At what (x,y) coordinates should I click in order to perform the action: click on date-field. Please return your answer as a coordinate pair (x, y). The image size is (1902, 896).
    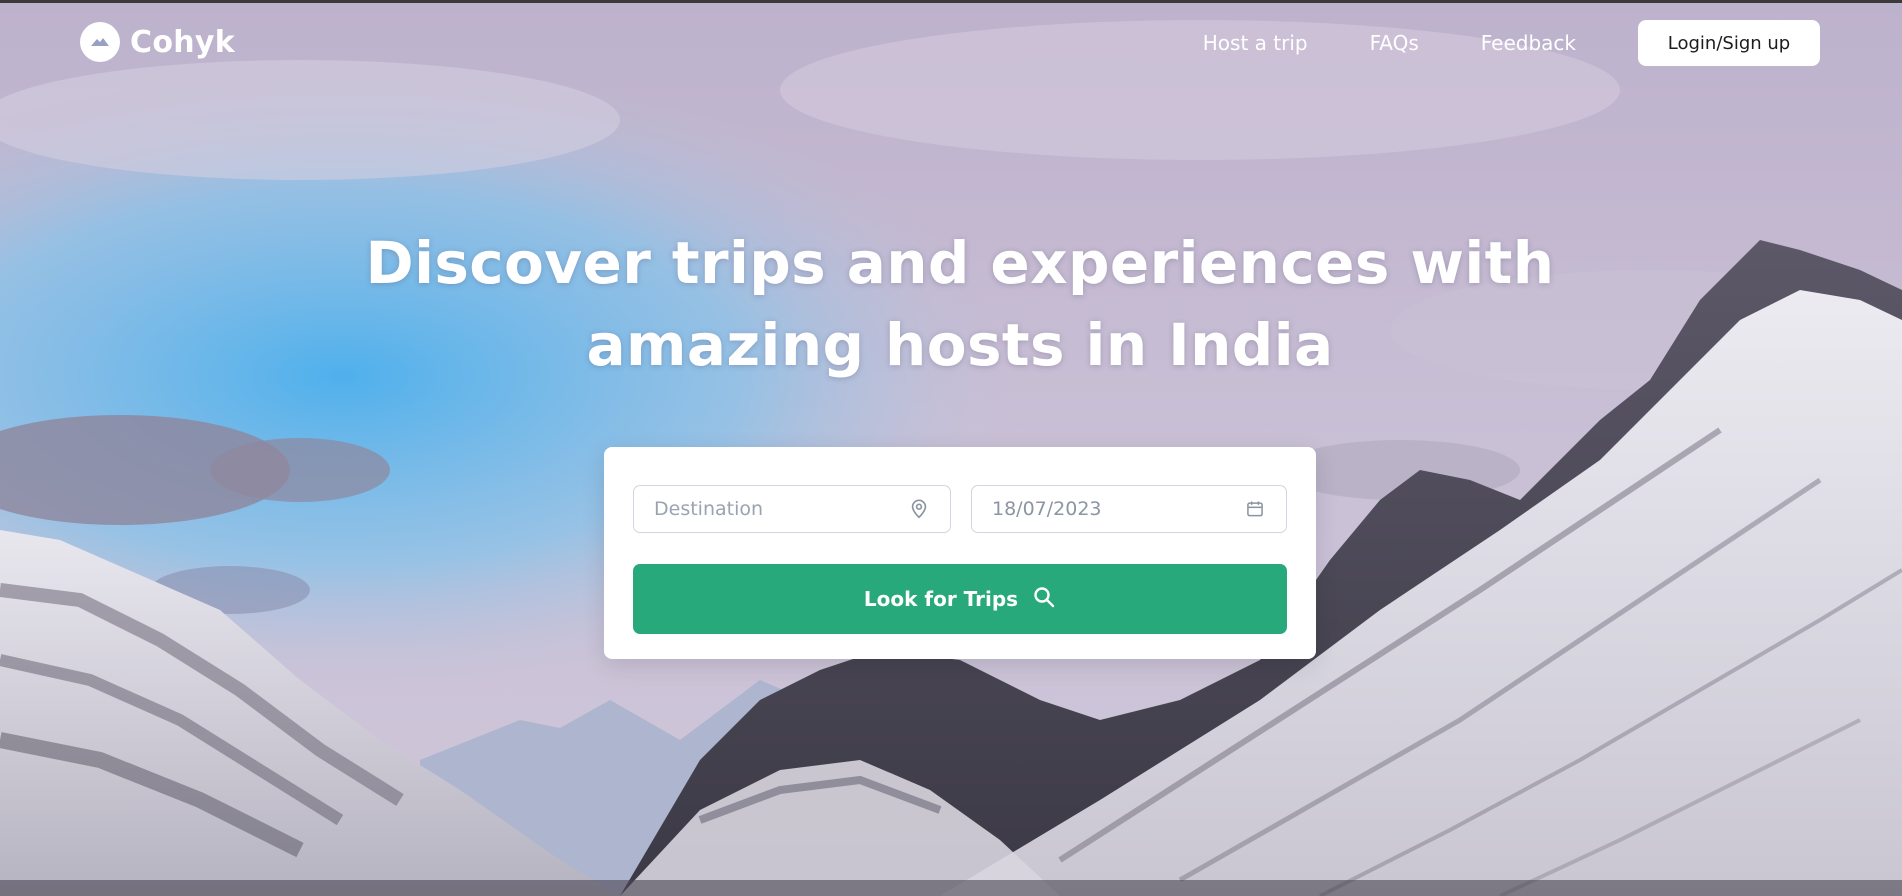
    Looking at the image, I should click on (1129, 509).